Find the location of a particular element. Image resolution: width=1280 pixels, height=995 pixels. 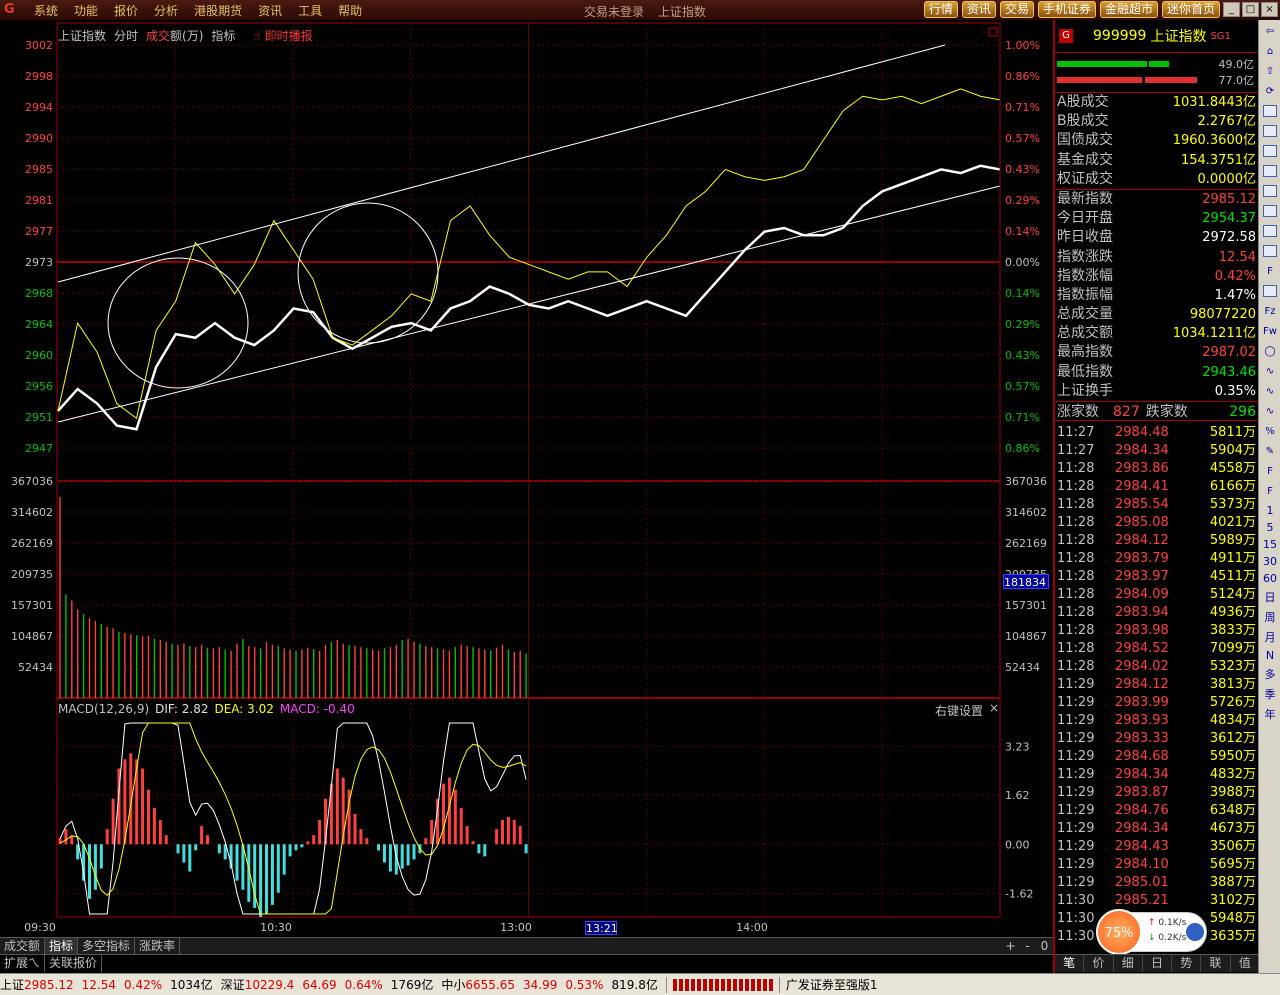

period-button: 日 is located at coordinates (1270, 597).